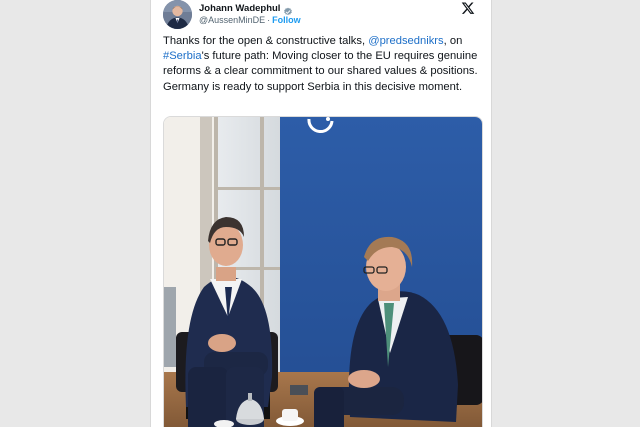 This screenshot has height=427, width=640. I want to click on author-name-row: Johann Wadephul, so click(246, 9).